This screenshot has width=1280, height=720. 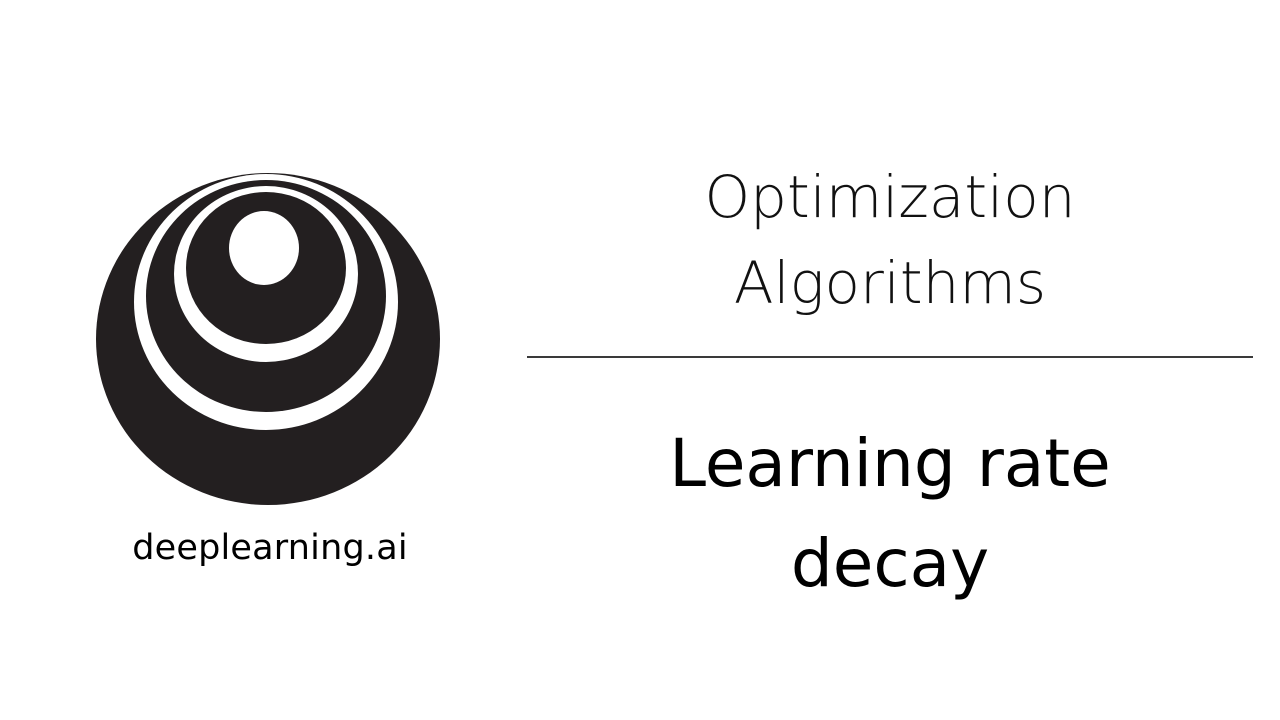 What do you see at coordinates (890, 283) in the screenshot?
I see `section-title-line-2: Algorithms` at bounding box center [890, 283].